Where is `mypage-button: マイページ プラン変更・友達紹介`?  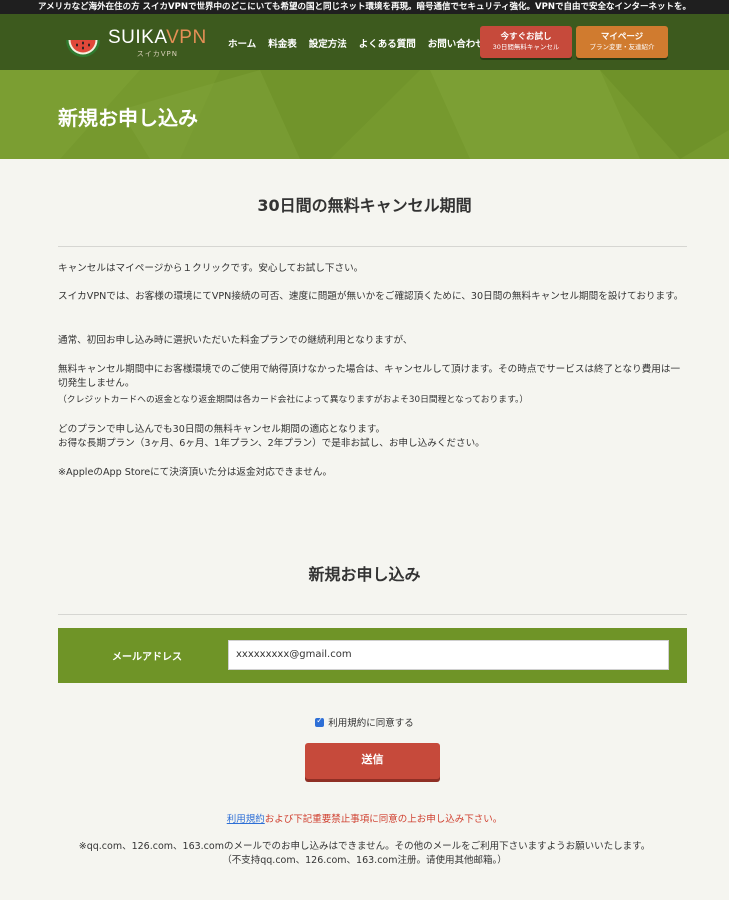 mypage-button: マイページ プラン変更・友達紹介 is located at coordinates (622, 42).